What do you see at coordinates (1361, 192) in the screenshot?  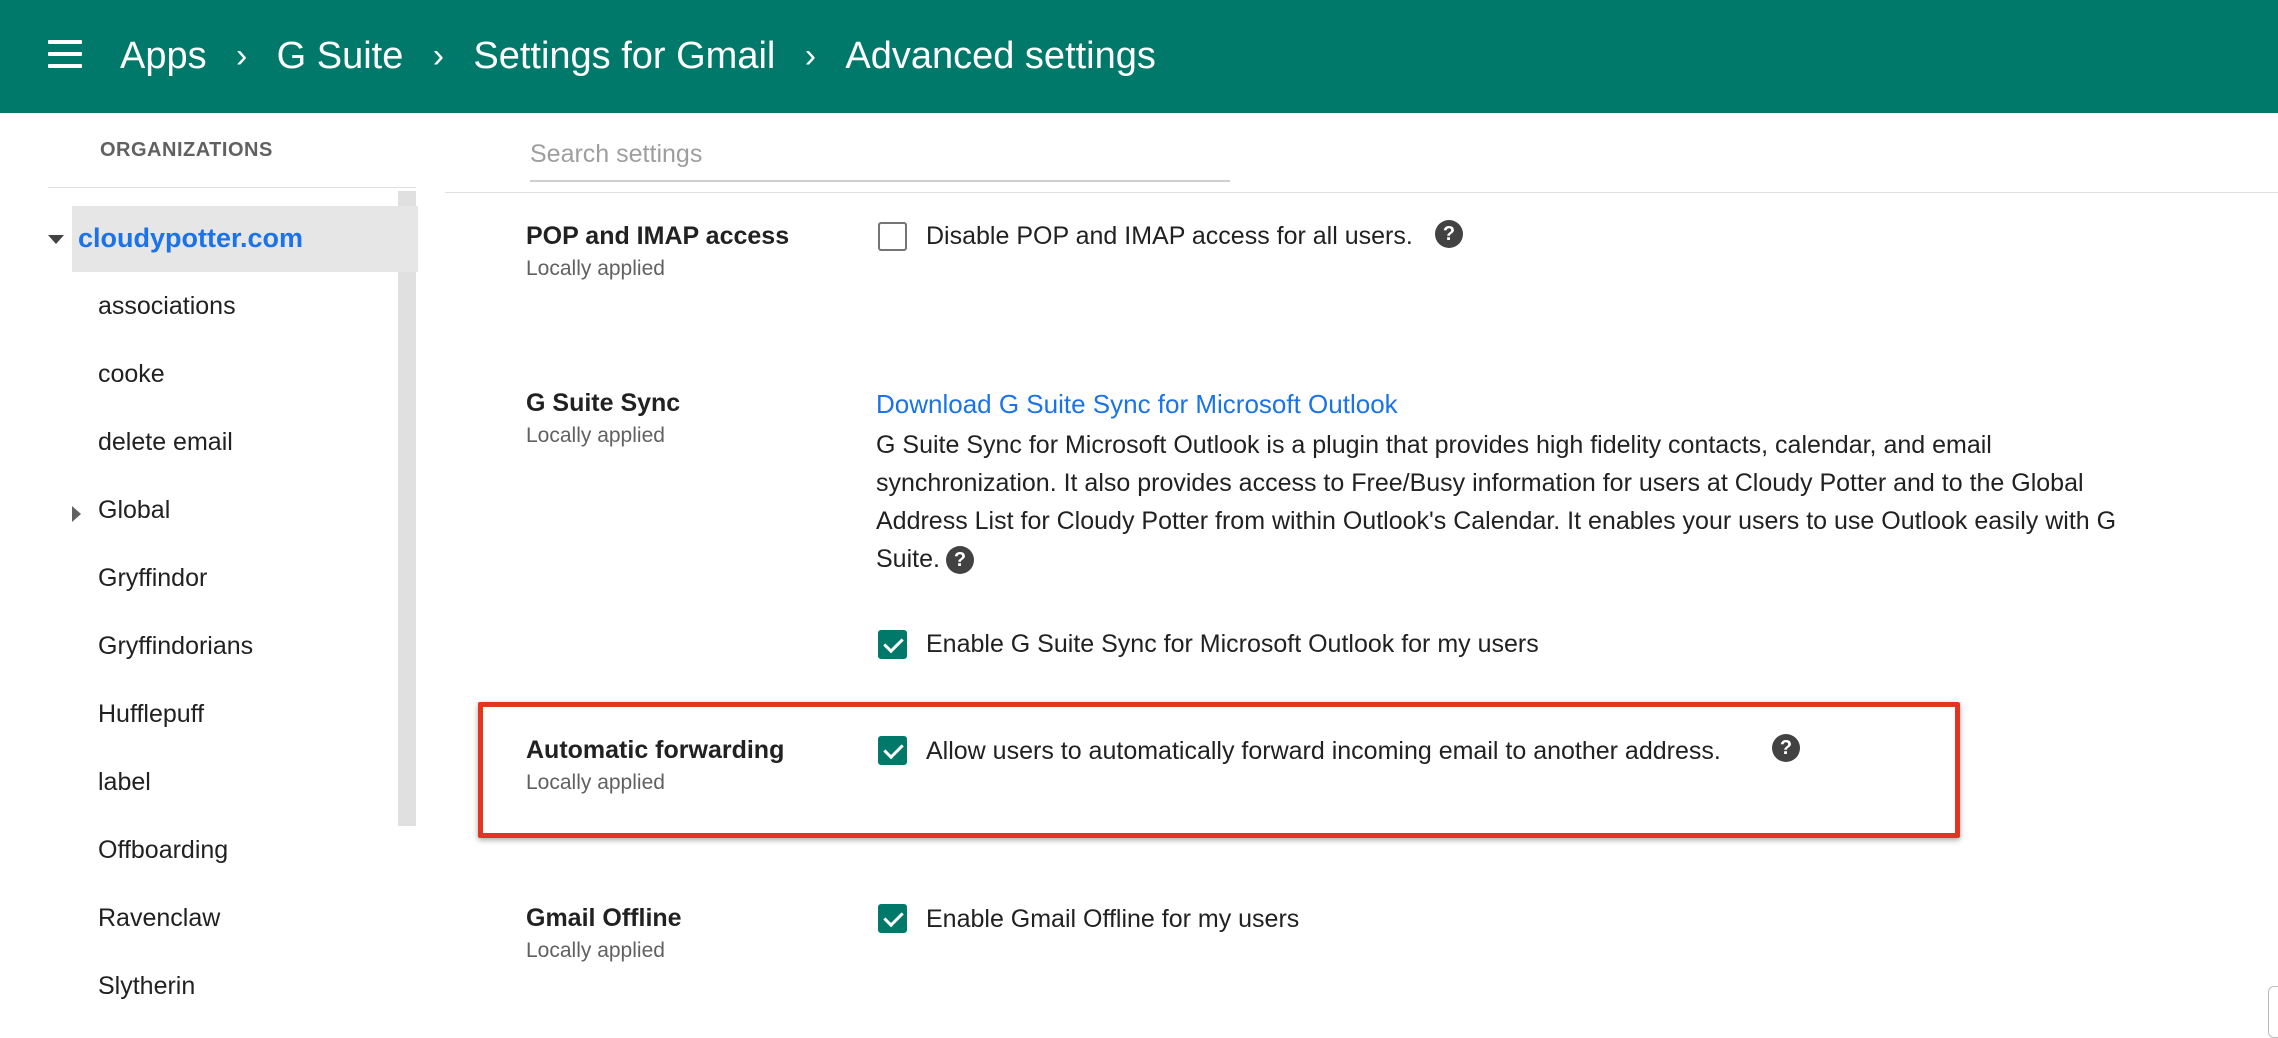 I see `content-divider` at bounding box center [1361, 192].